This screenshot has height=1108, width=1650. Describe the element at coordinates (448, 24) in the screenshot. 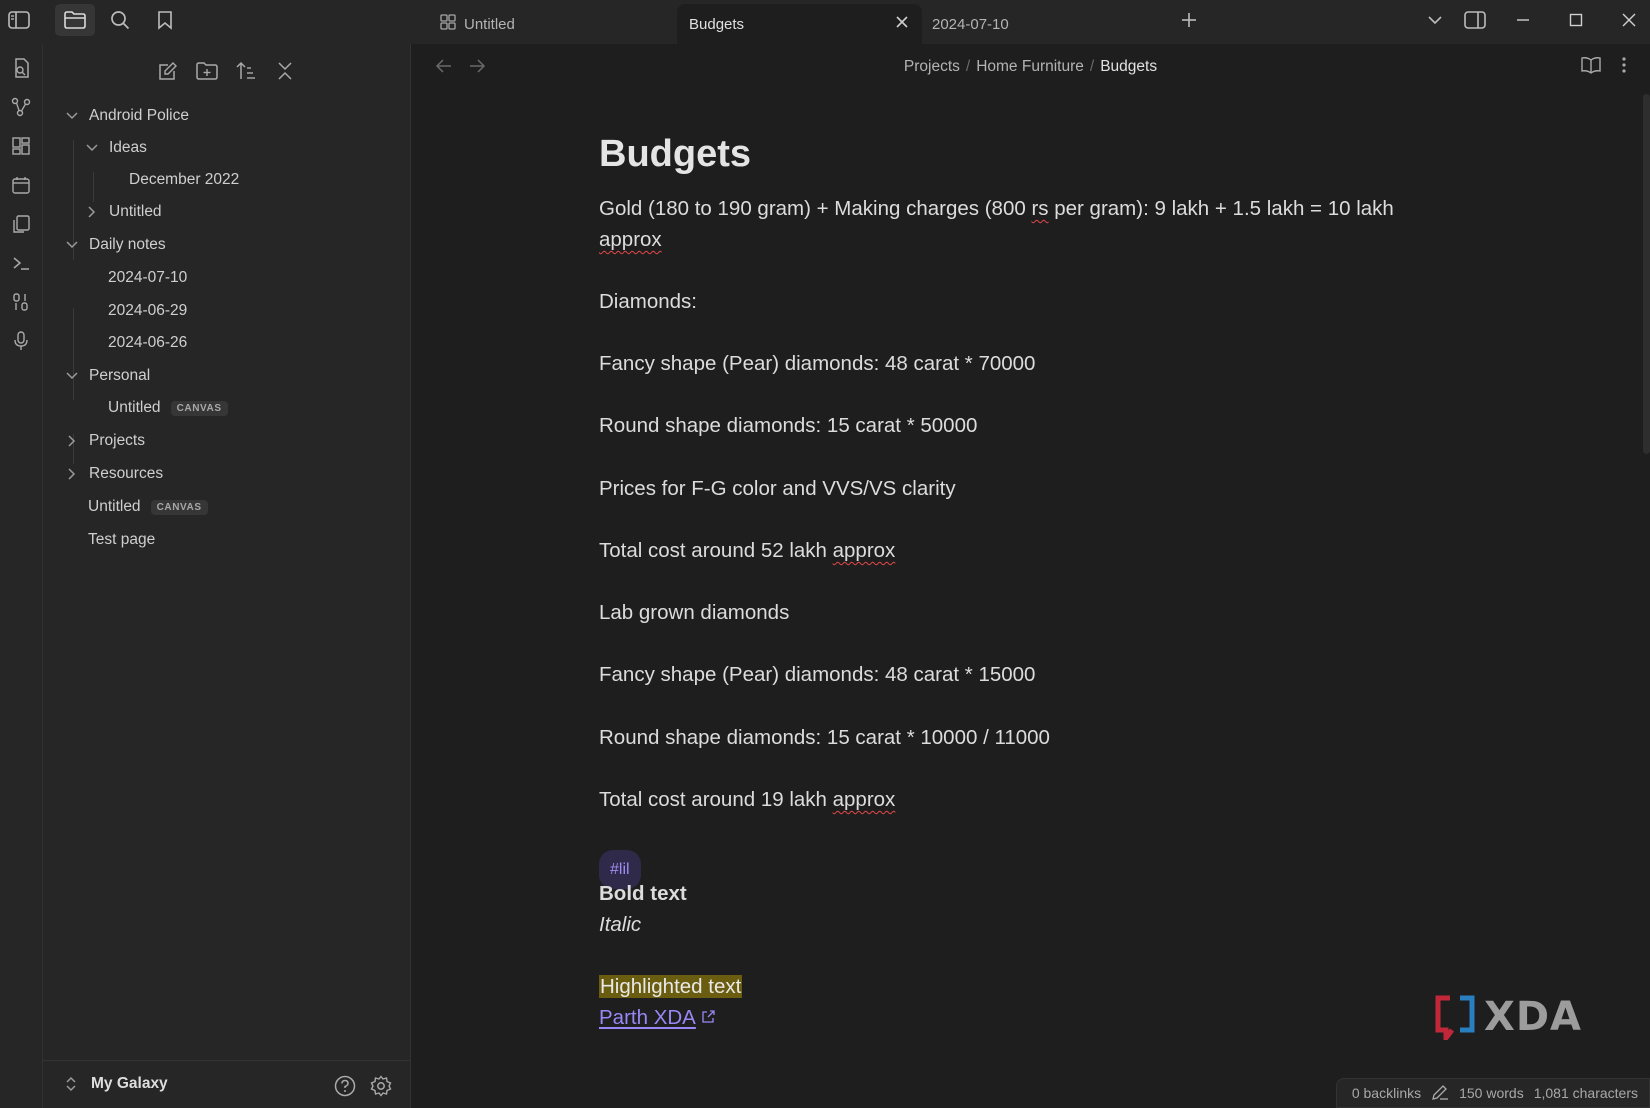

I see `canvas-grid-icon` at that location.